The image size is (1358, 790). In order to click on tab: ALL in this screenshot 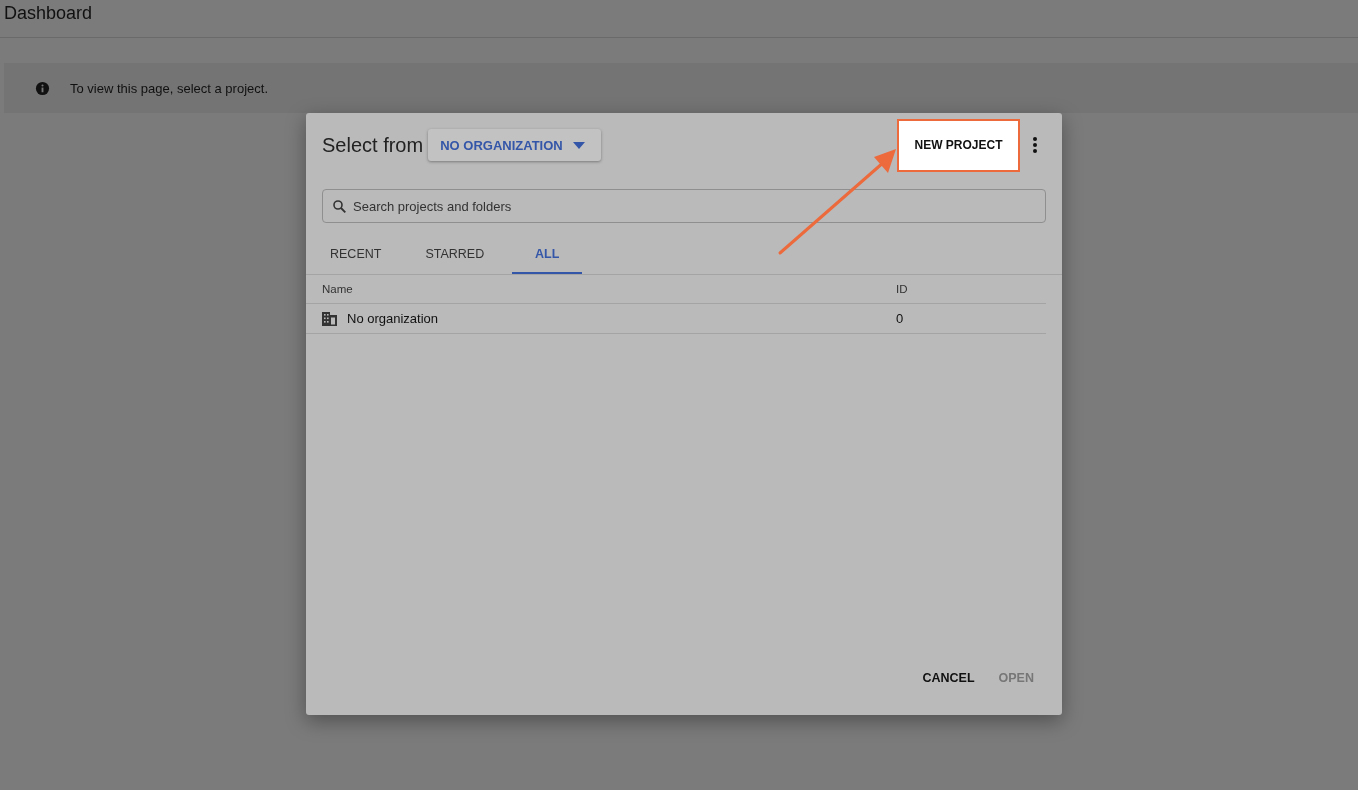, I will do `click(547, 255)`.